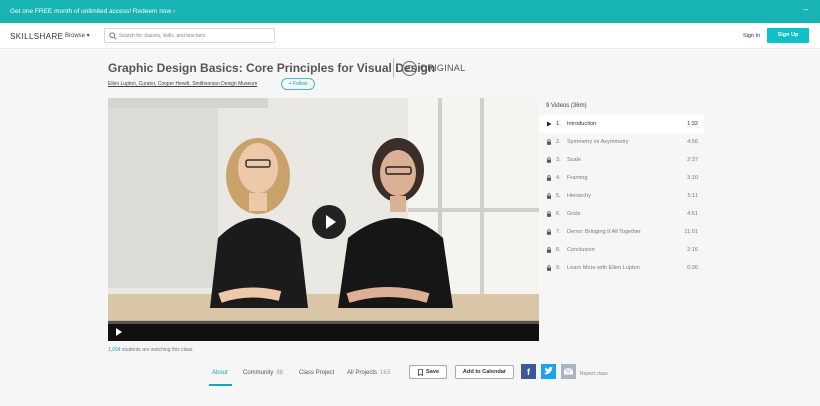  What do you see at coordinates (691, 232) in the screenshot?
I see `playlist-item-duration: 11:01` at bounding box center [691, 232].